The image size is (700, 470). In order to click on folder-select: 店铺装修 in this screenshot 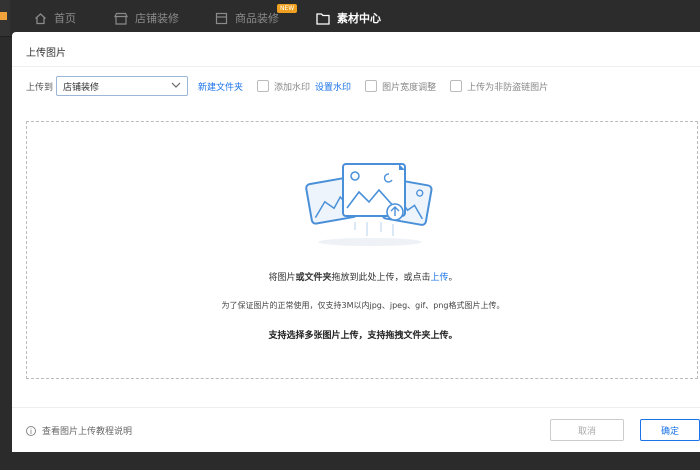, I will do `click(122, 86)`.